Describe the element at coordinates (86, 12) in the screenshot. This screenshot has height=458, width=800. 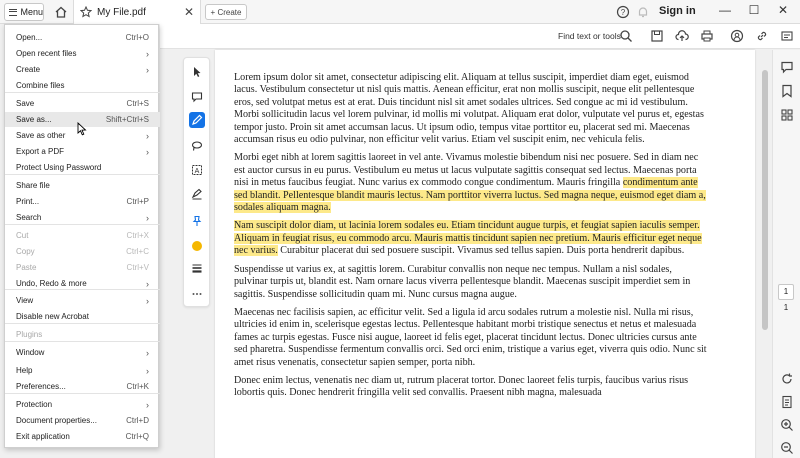
I see `star-icon` at that location.